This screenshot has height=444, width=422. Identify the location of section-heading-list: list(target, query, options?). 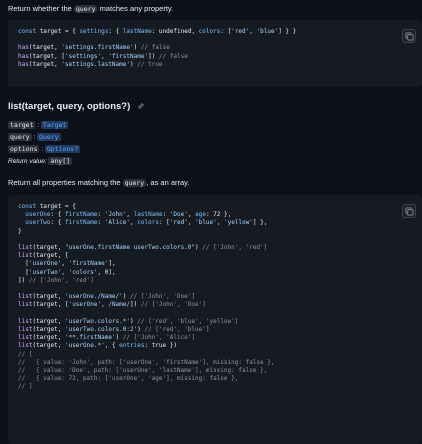
(76, 106).